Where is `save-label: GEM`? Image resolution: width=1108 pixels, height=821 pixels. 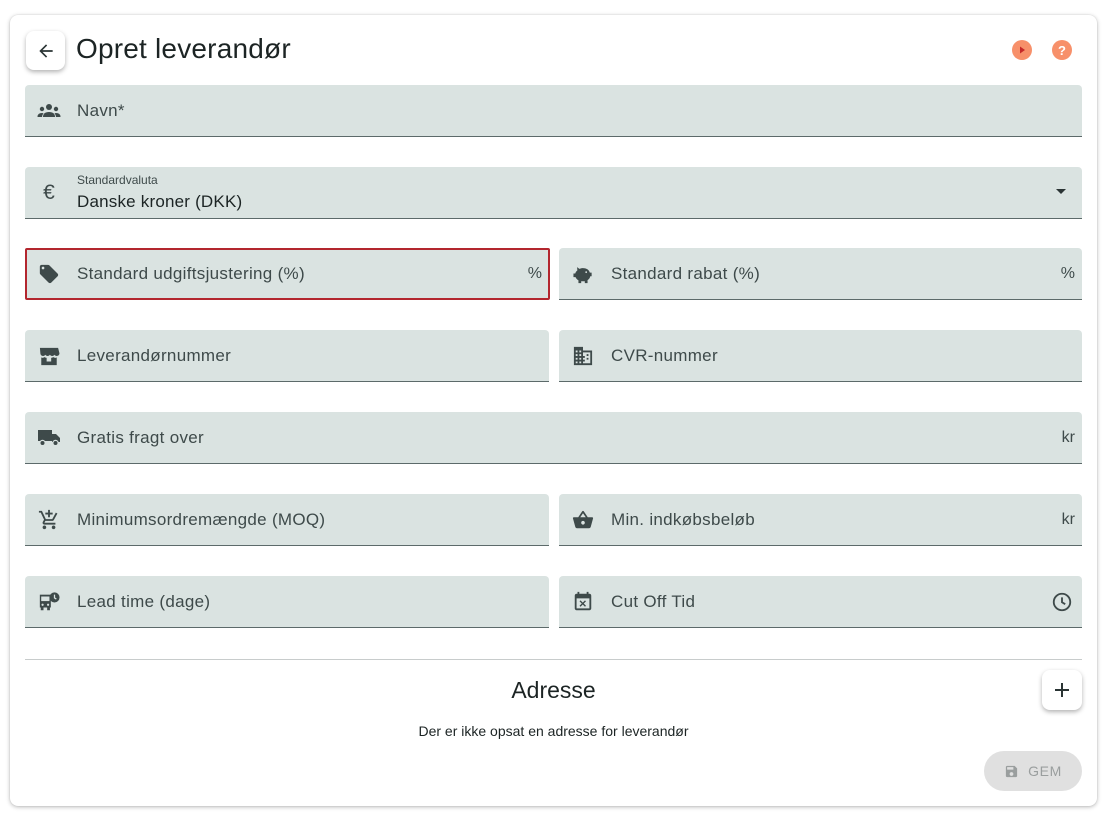
save-label: GEM is located at coordinates (1045, 771).